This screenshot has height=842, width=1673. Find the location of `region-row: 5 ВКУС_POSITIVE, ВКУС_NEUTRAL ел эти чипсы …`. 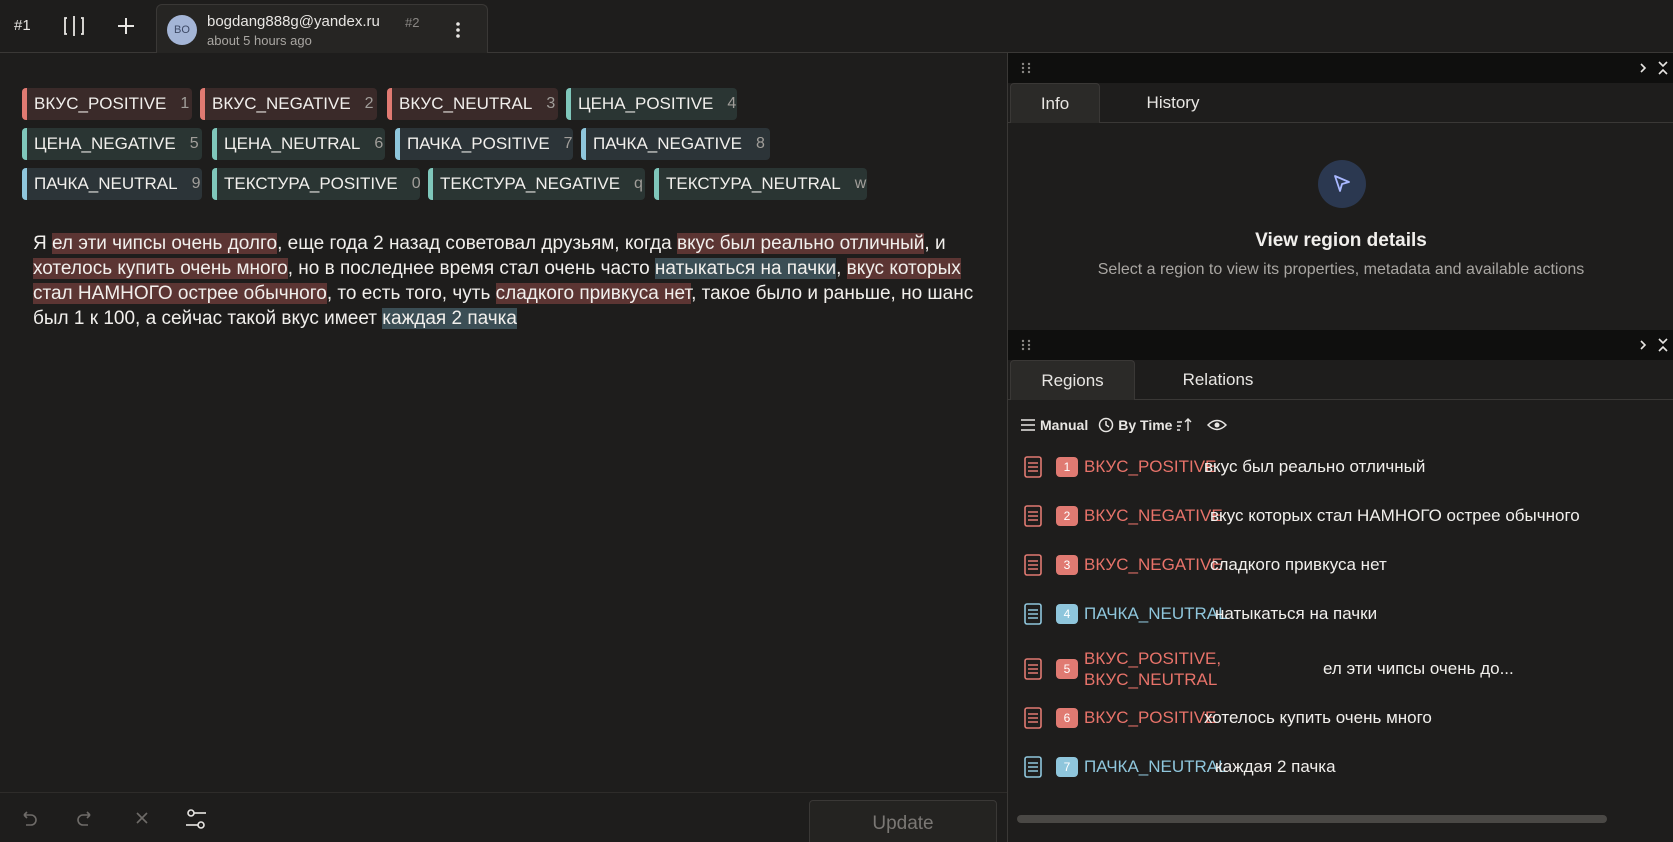

region-row: 5 ВКУС_POSITIVE, ВКУС_NEUTRAL ел эти чипсы … is located at coordinates (1333, 669).